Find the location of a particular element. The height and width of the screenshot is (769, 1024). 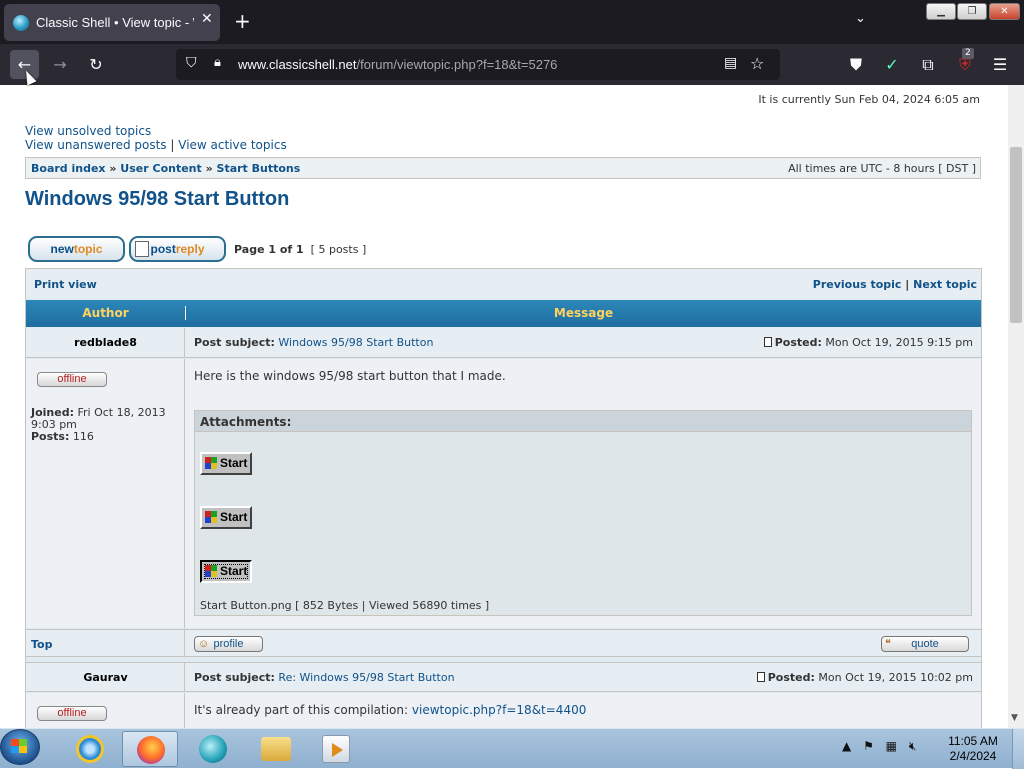

url-host: www.classicshell.net is located at coordinates (297, 64).